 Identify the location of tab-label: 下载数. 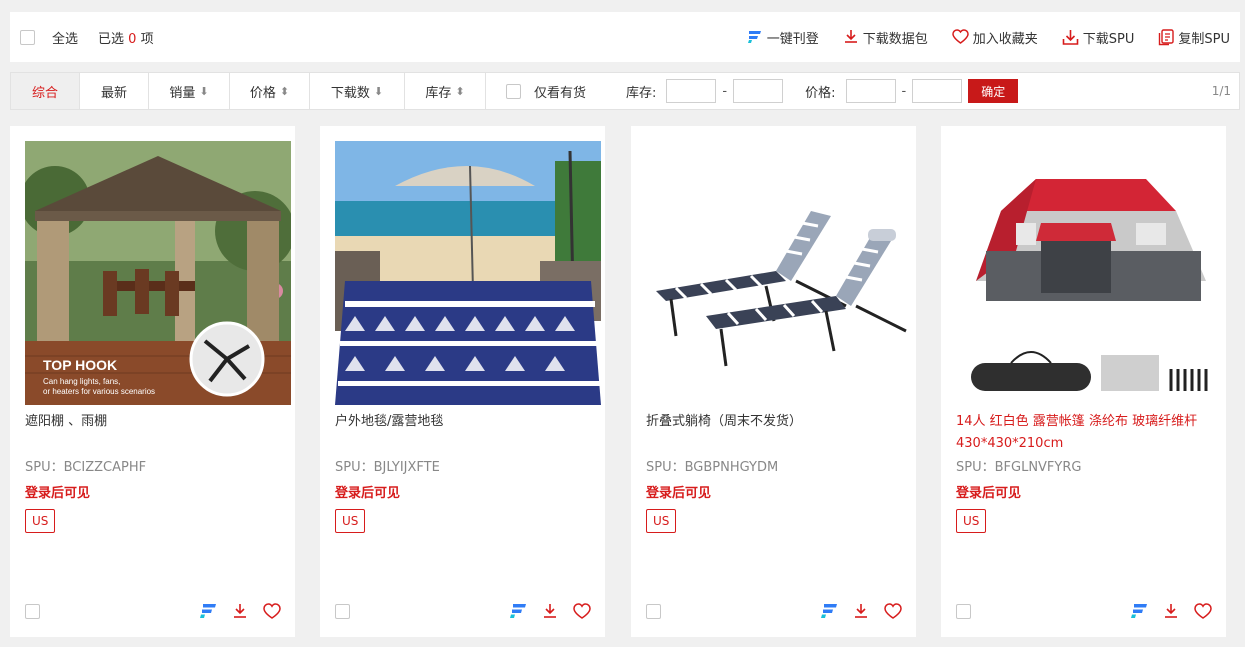
(350, 93).